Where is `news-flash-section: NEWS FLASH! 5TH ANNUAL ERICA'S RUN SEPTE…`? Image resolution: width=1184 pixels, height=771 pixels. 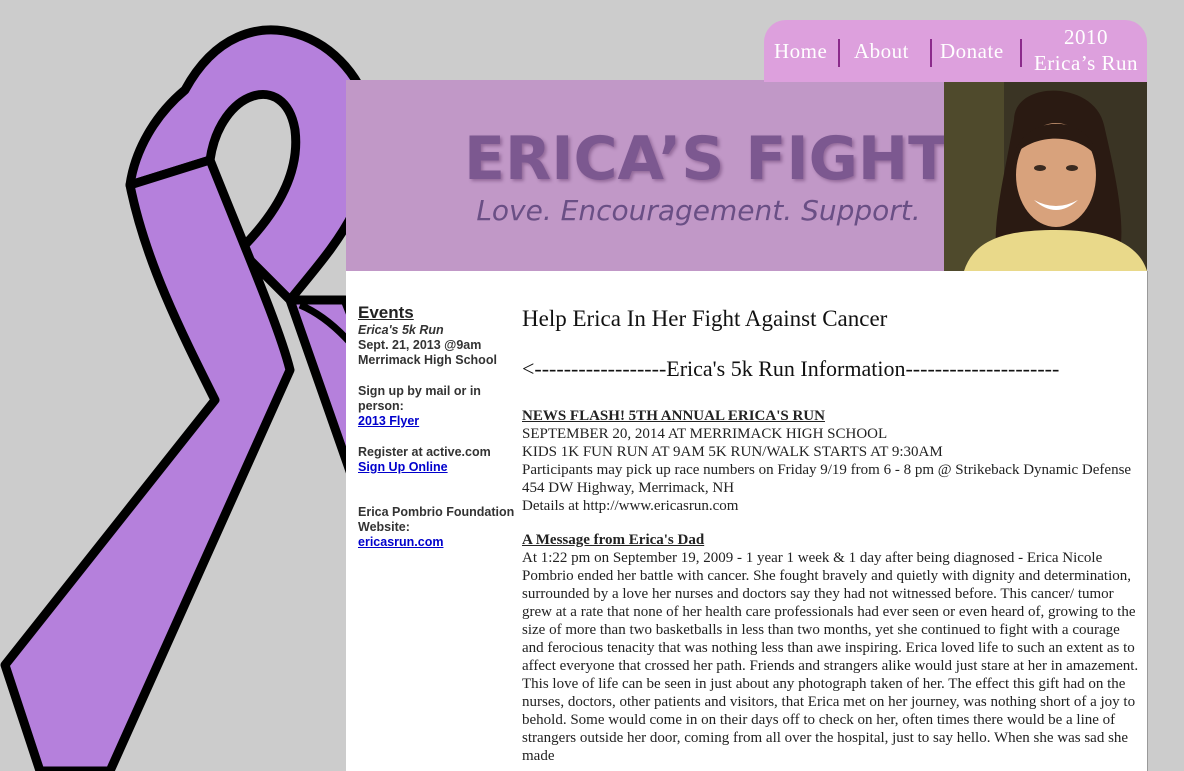 news-flash-section: NEWS FLASH! 5TH ANNUAL ERICA'S RUN SEPTE… is located at coordinates (831, 461).